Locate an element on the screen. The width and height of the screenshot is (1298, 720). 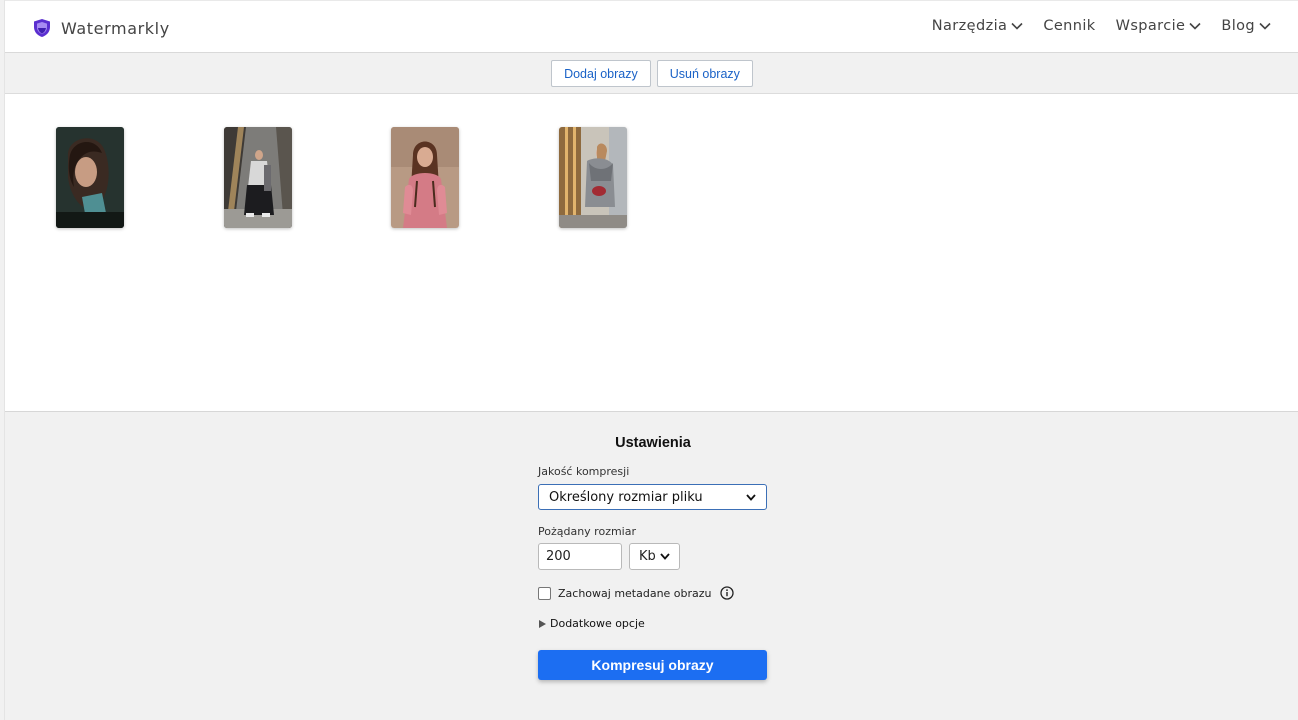
nav-wsparcie: Wsparcie is located at coordinates (1159, 26).